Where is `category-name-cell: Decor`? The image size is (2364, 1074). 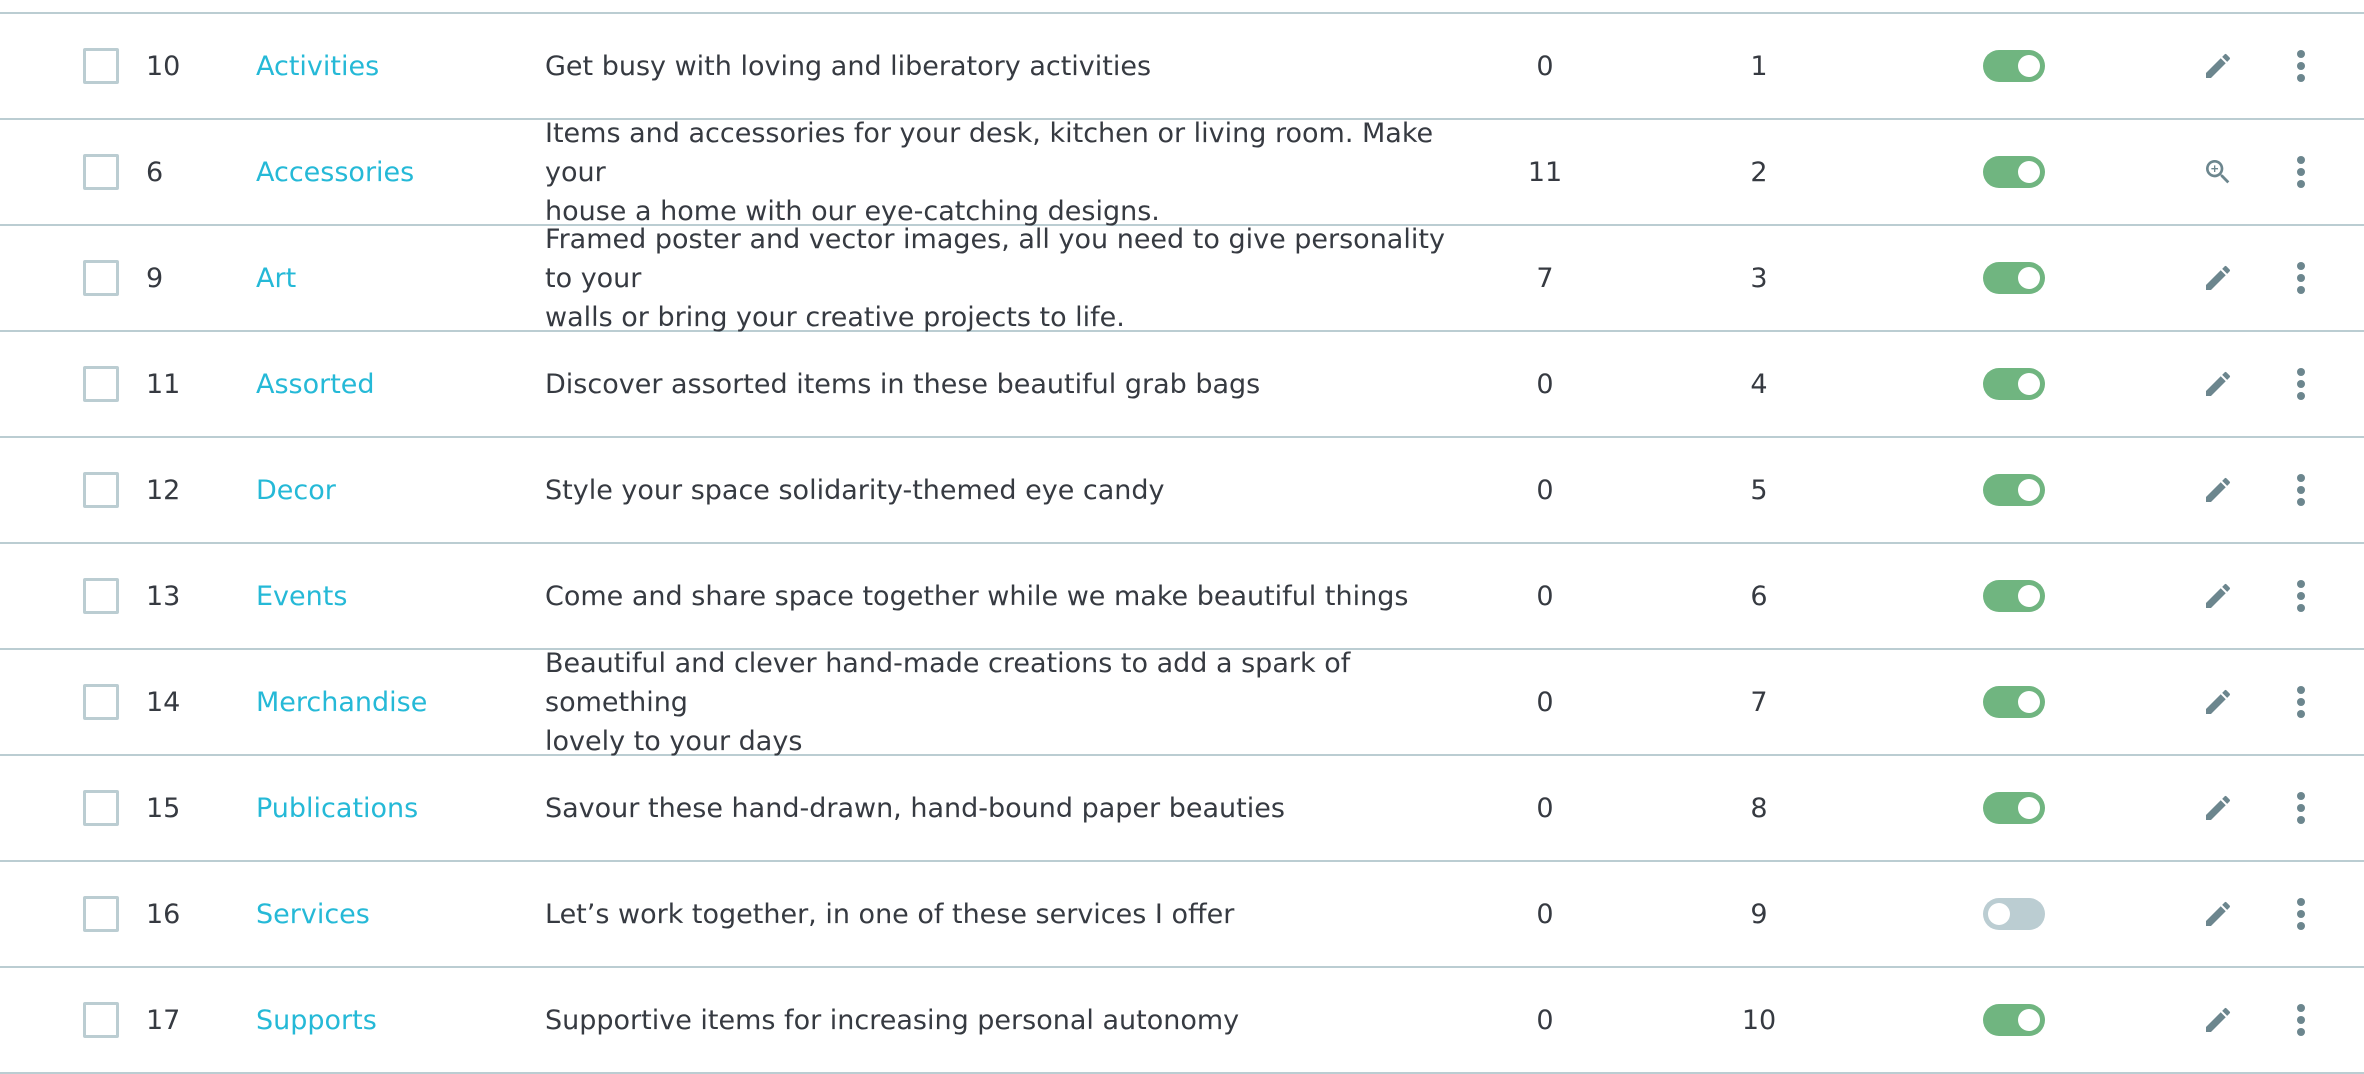 category-name-cell: Decor is located at coordinates (386, 490).